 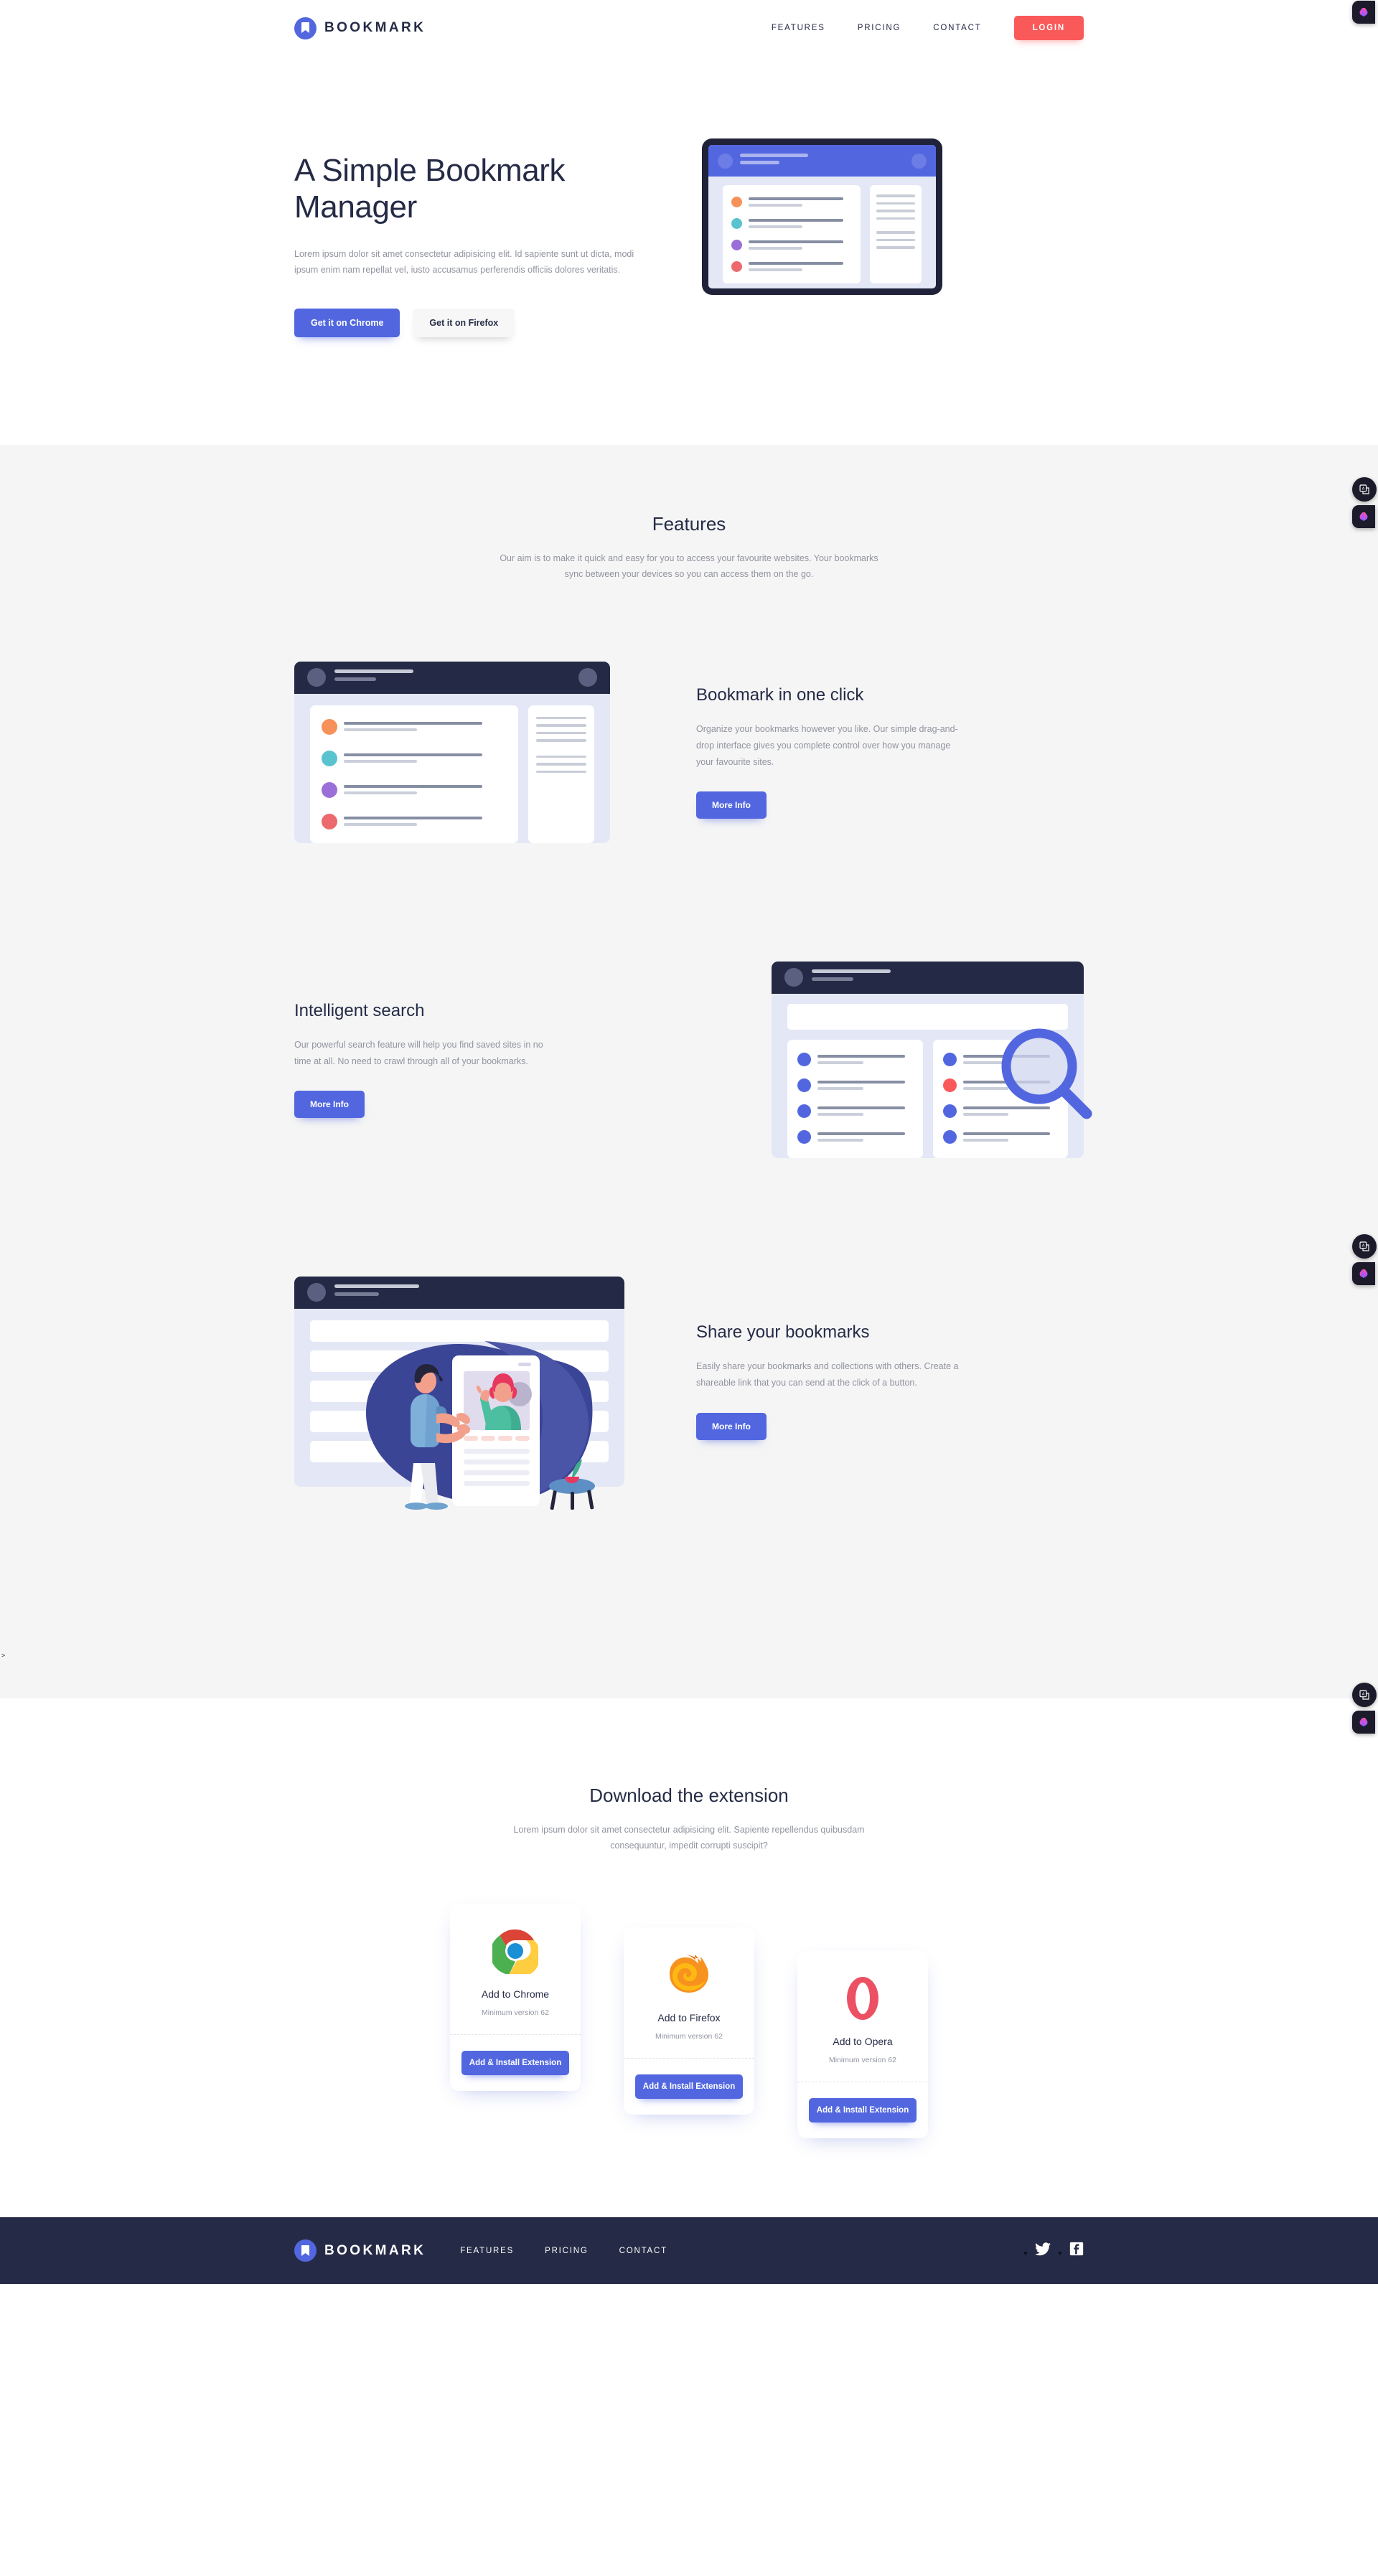 I want to click on firefox-logo-icon, so click(x=689, y=1975).